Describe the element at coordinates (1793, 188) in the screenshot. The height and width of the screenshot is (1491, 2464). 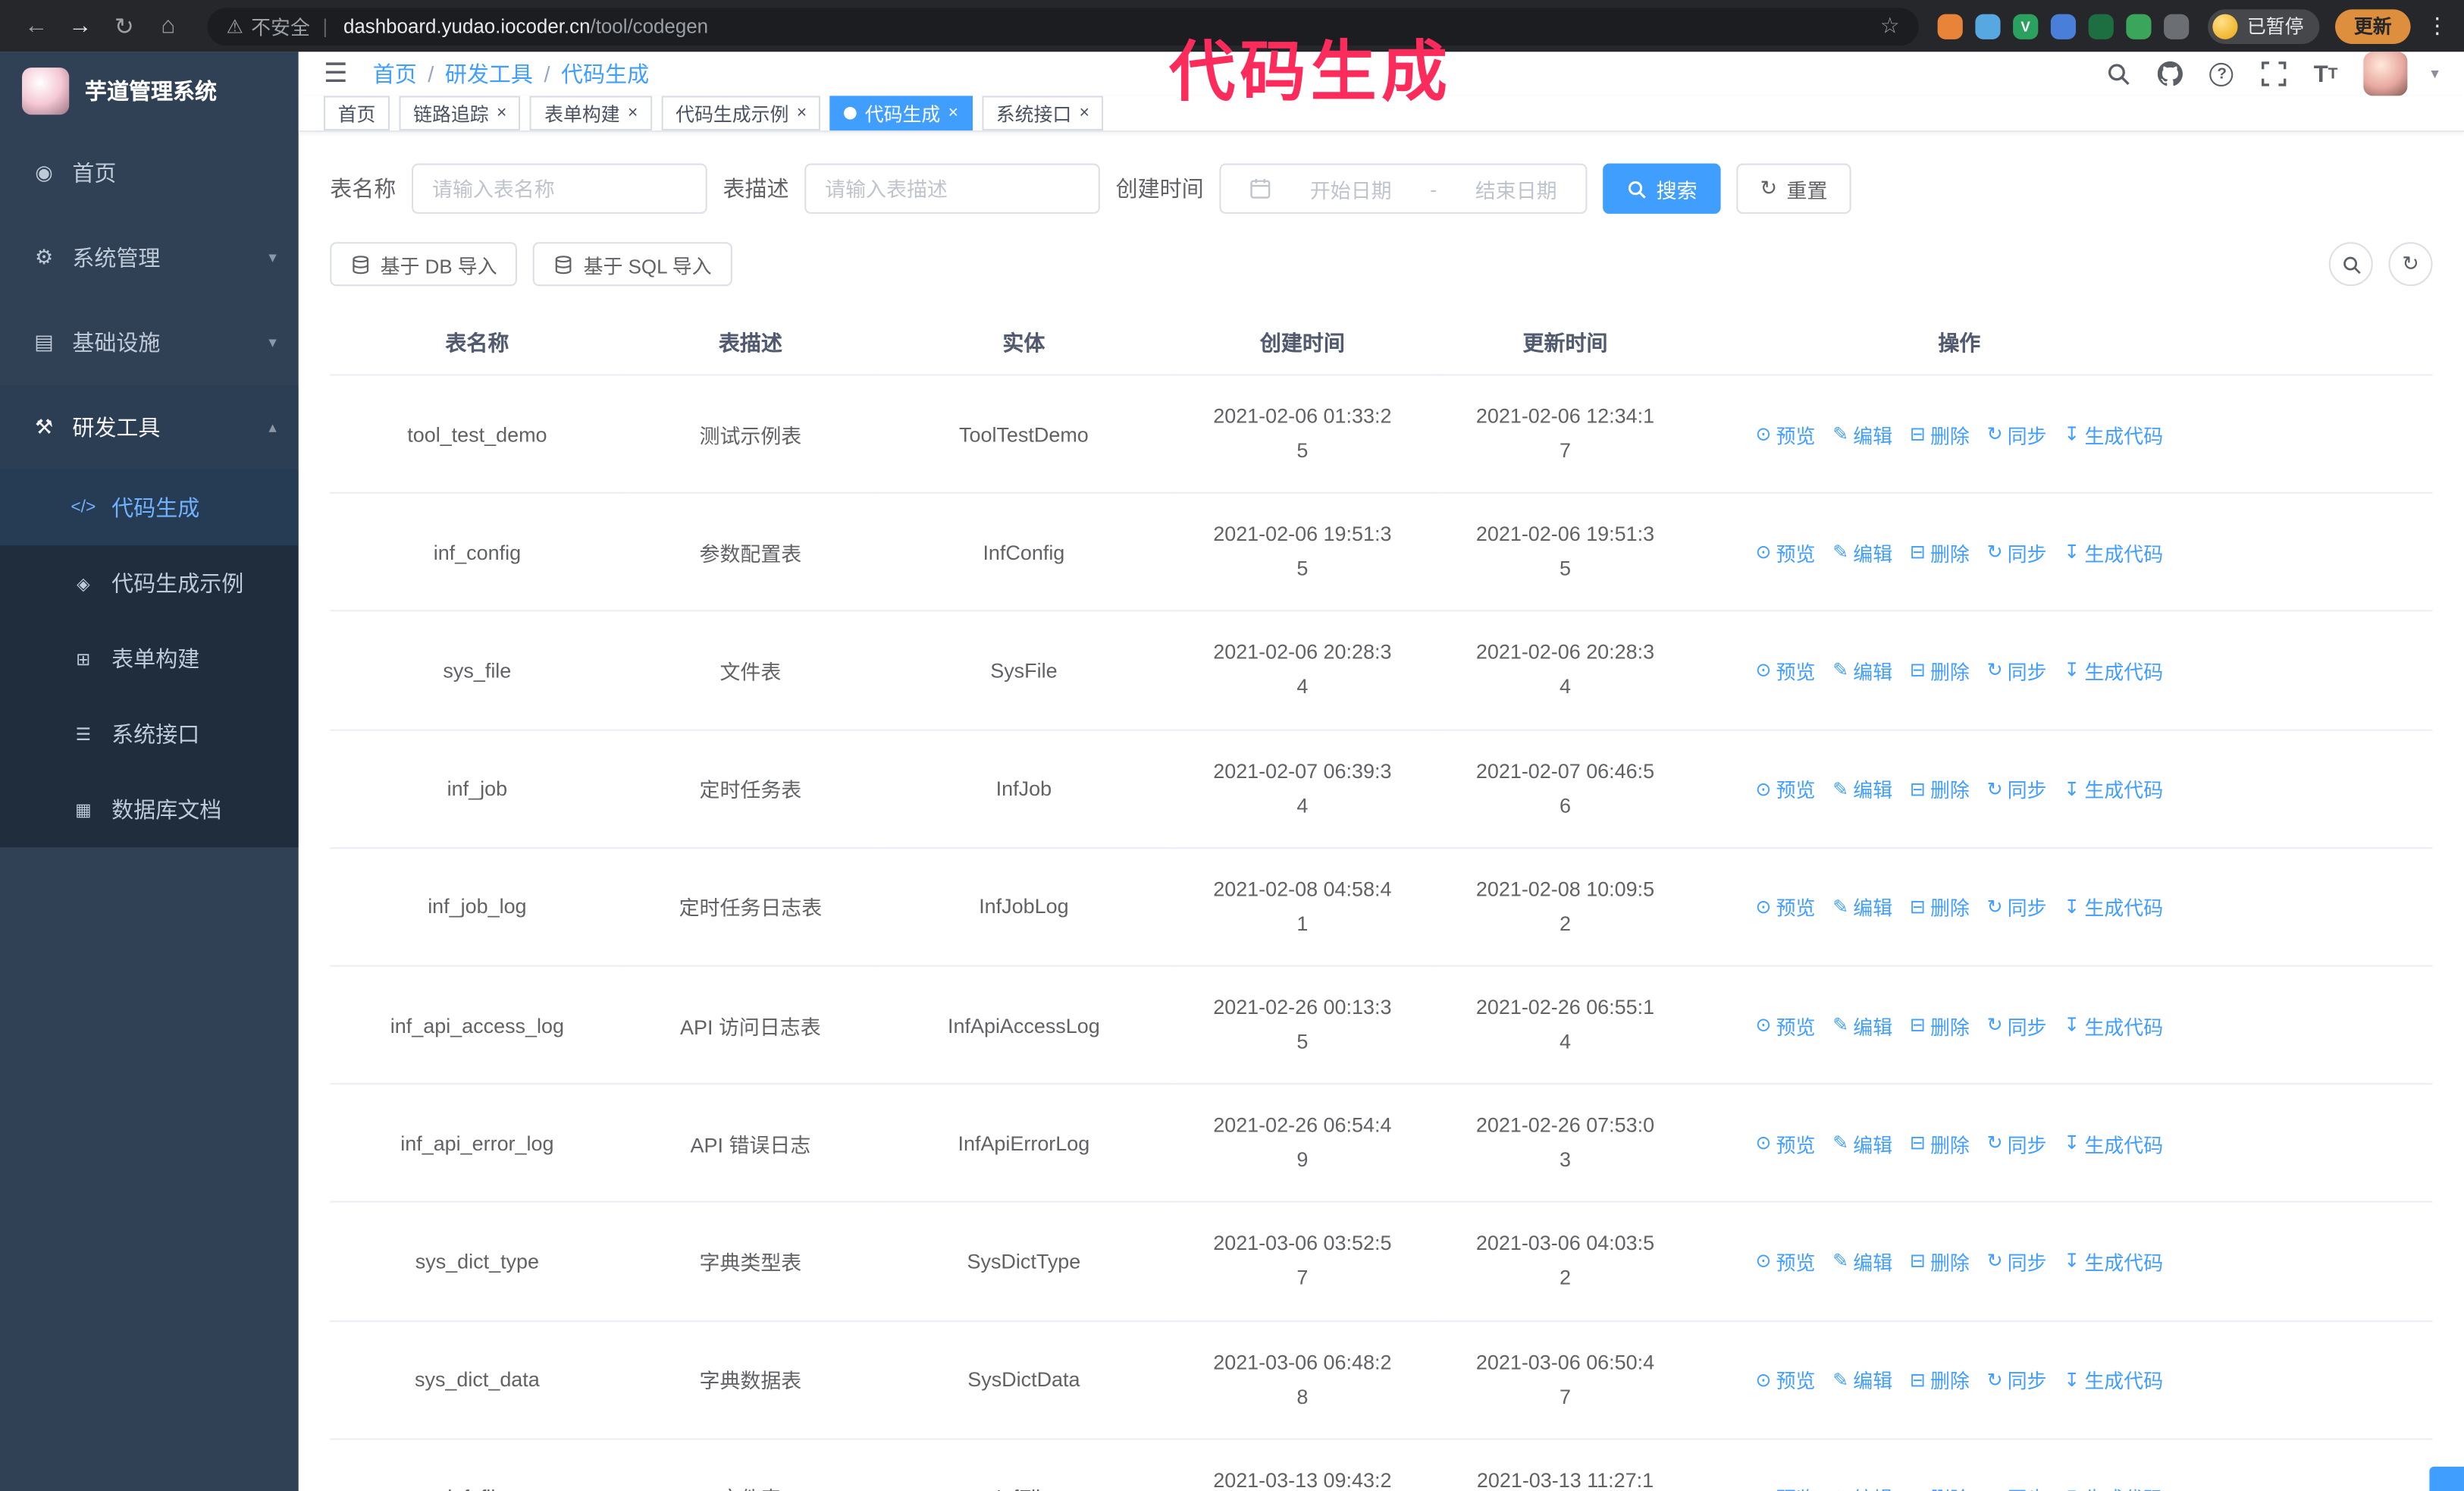
I see `reset-button: ↻ 重置` at that location.